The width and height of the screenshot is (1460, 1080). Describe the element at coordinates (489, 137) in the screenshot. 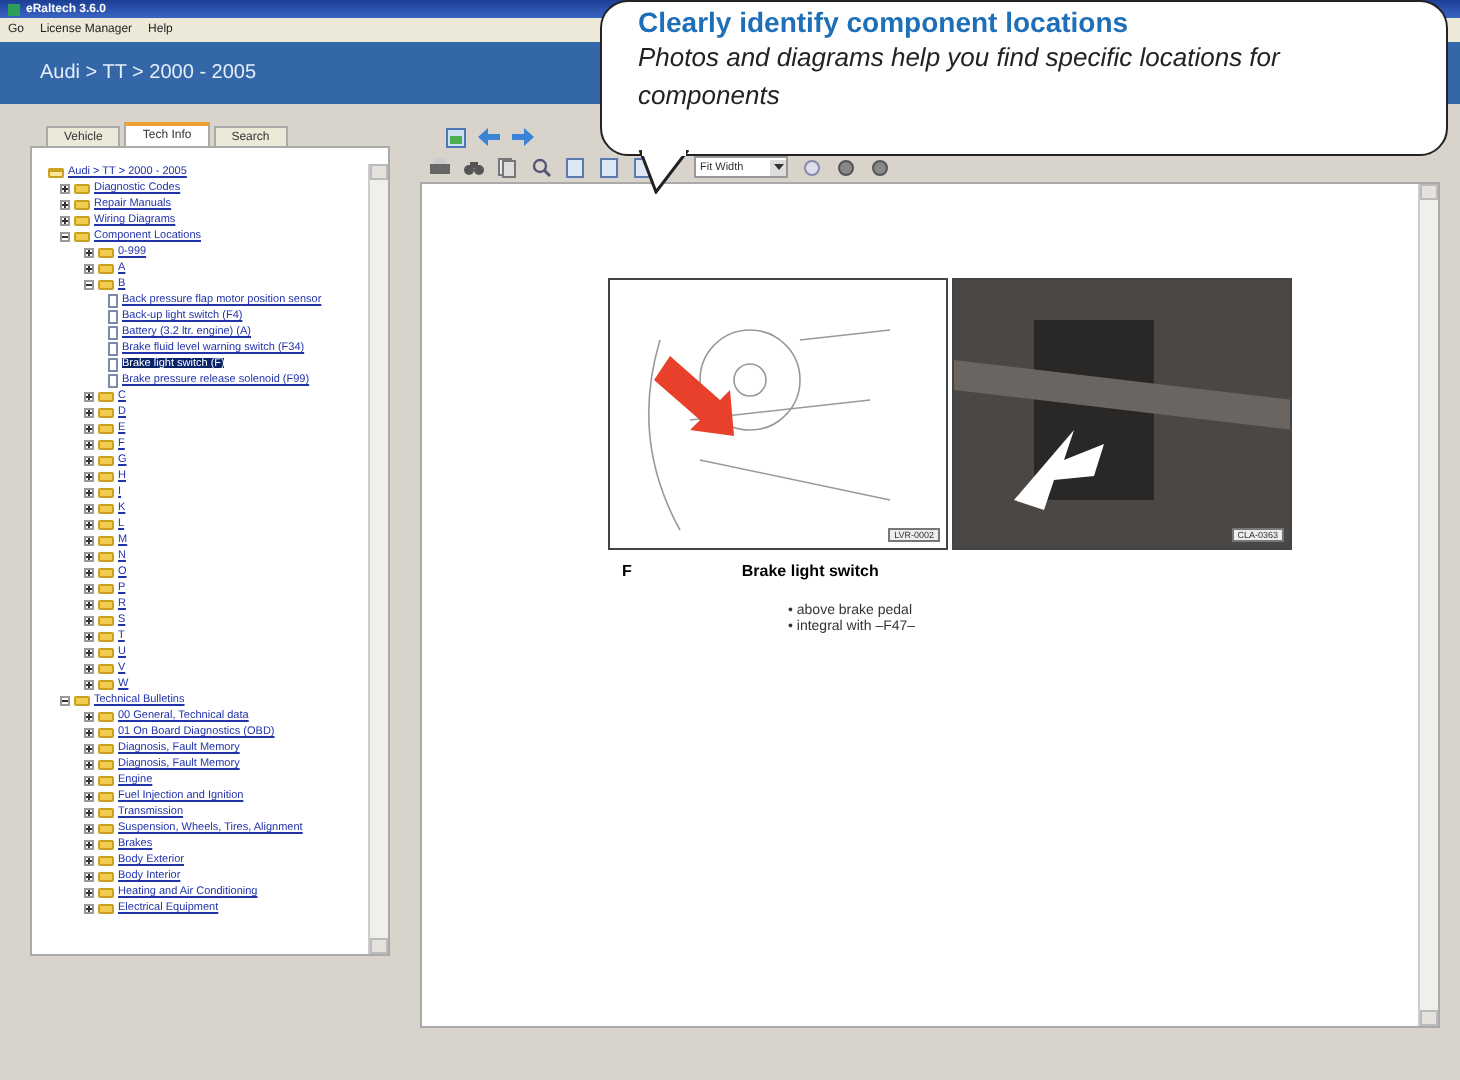

I see `back-arrow-icon` at that location.